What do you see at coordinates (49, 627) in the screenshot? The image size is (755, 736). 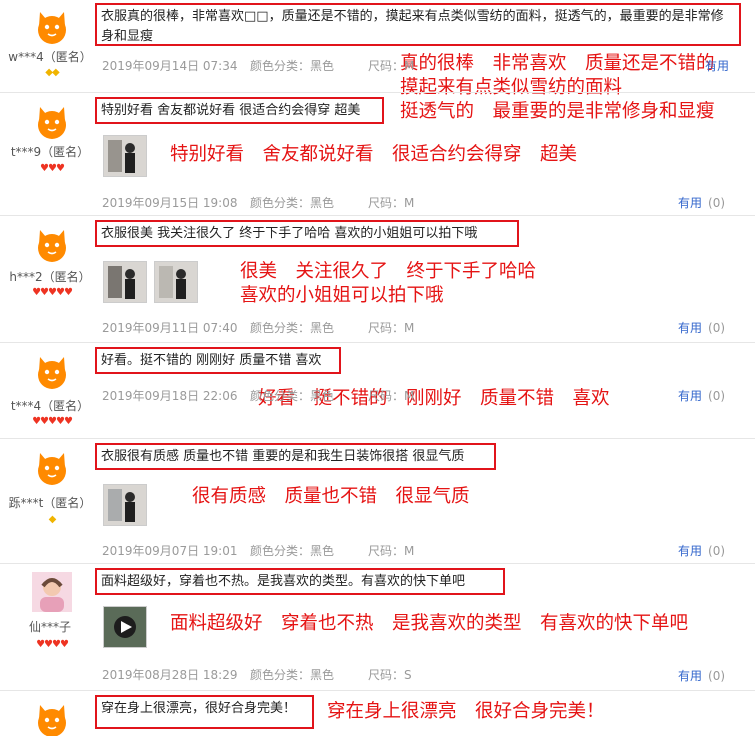 I see `reviewer-name: 仙***子` at bounding box center [49, 627].